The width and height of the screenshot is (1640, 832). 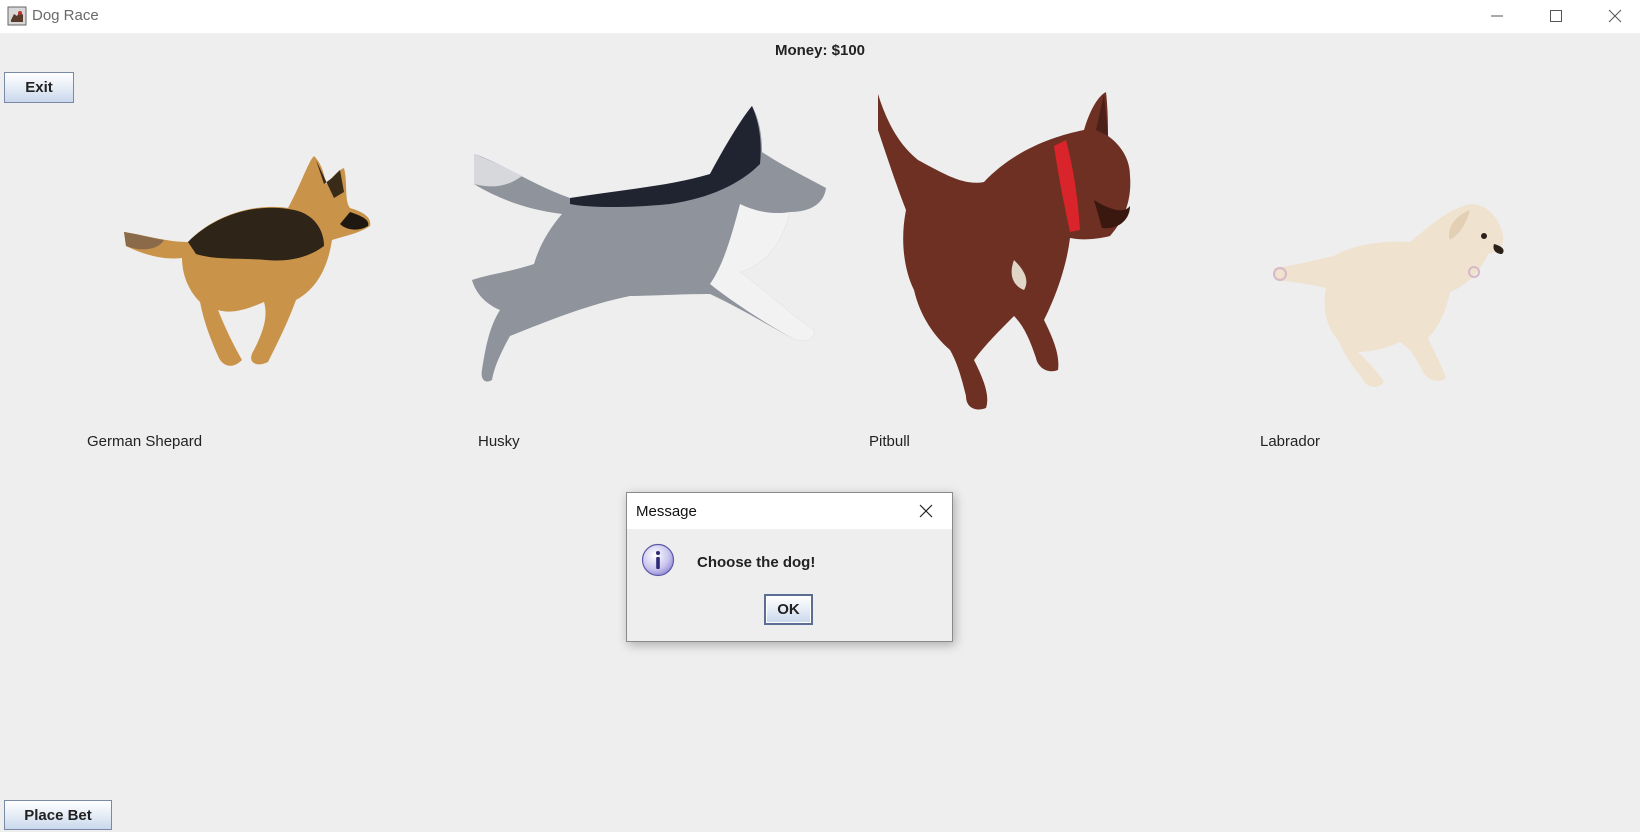 I want to click on place-bet-button: Place Bet, so click(x=58, y=815).